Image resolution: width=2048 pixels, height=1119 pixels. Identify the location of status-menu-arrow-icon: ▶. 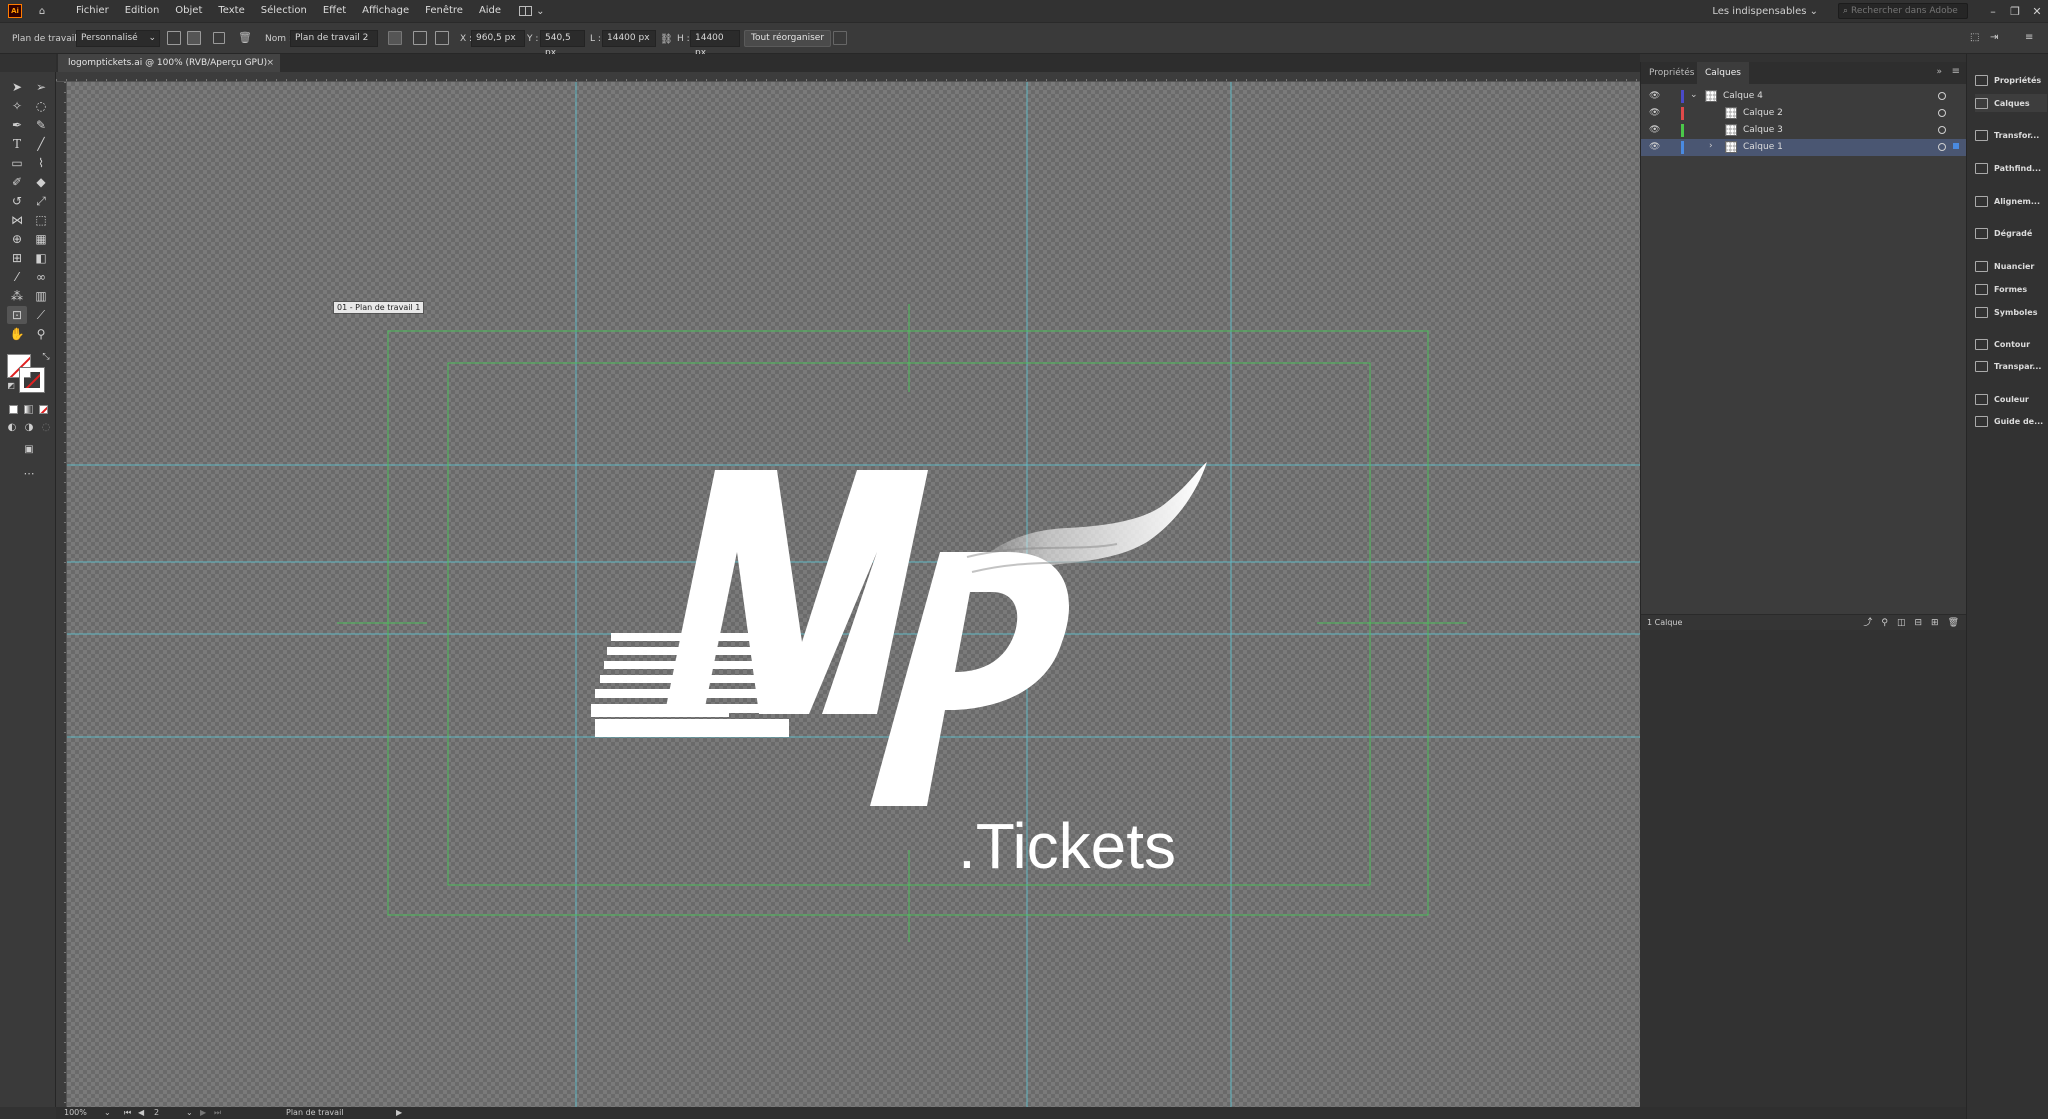
(399, 1113).